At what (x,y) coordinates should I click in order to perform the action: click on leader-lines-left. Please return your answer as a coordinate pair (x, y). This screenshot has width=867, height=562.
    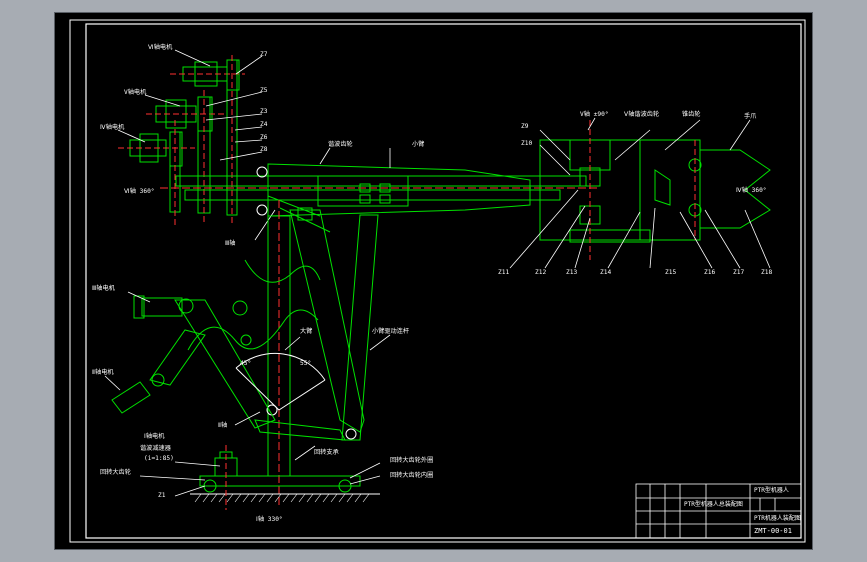
    Looking at the image, I should click on (247, 394).